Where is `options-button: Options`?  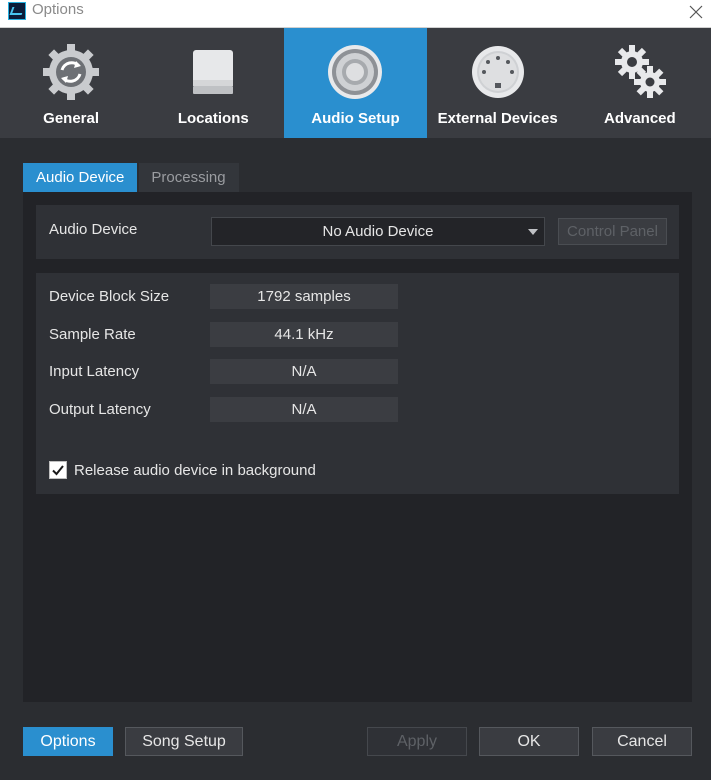 options-button: Options is located at coordinates (68, 741).